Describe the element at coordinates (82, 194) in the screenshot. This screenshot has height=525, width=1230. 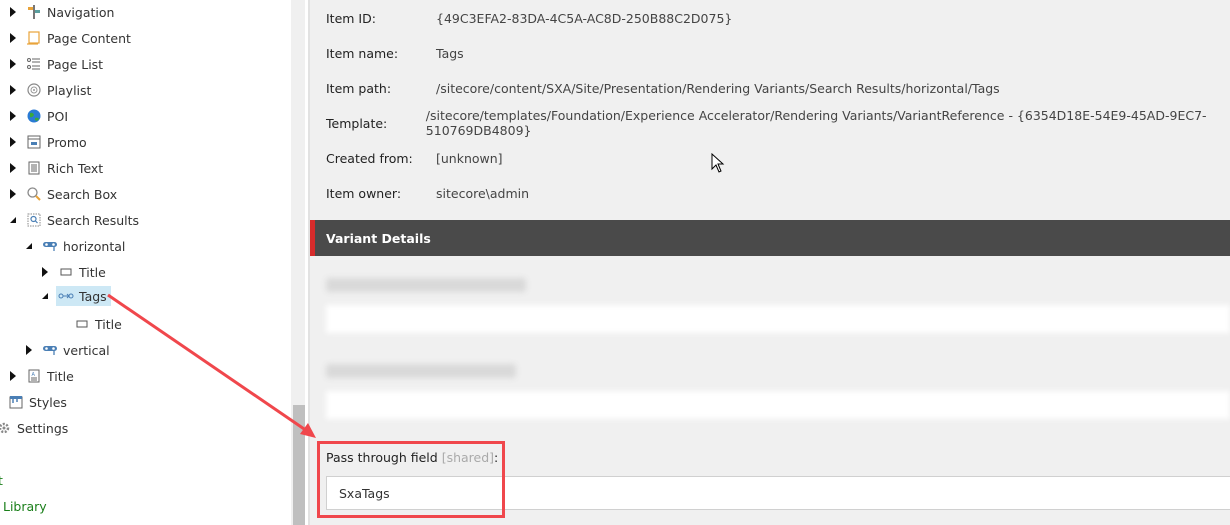
I see `tree-item-label: Search Box` at that location.